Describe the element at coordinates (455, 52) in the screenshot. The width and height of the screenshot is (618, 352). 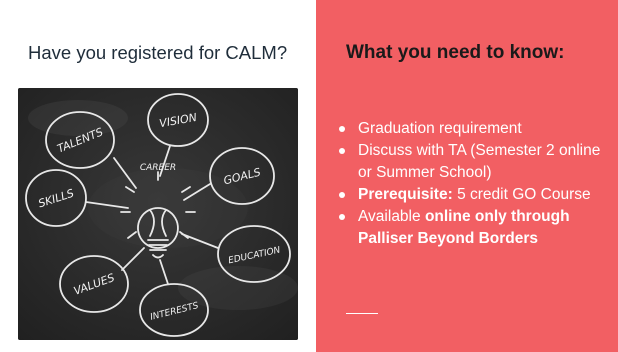
I see `right-title: What you need to know:` at that location.